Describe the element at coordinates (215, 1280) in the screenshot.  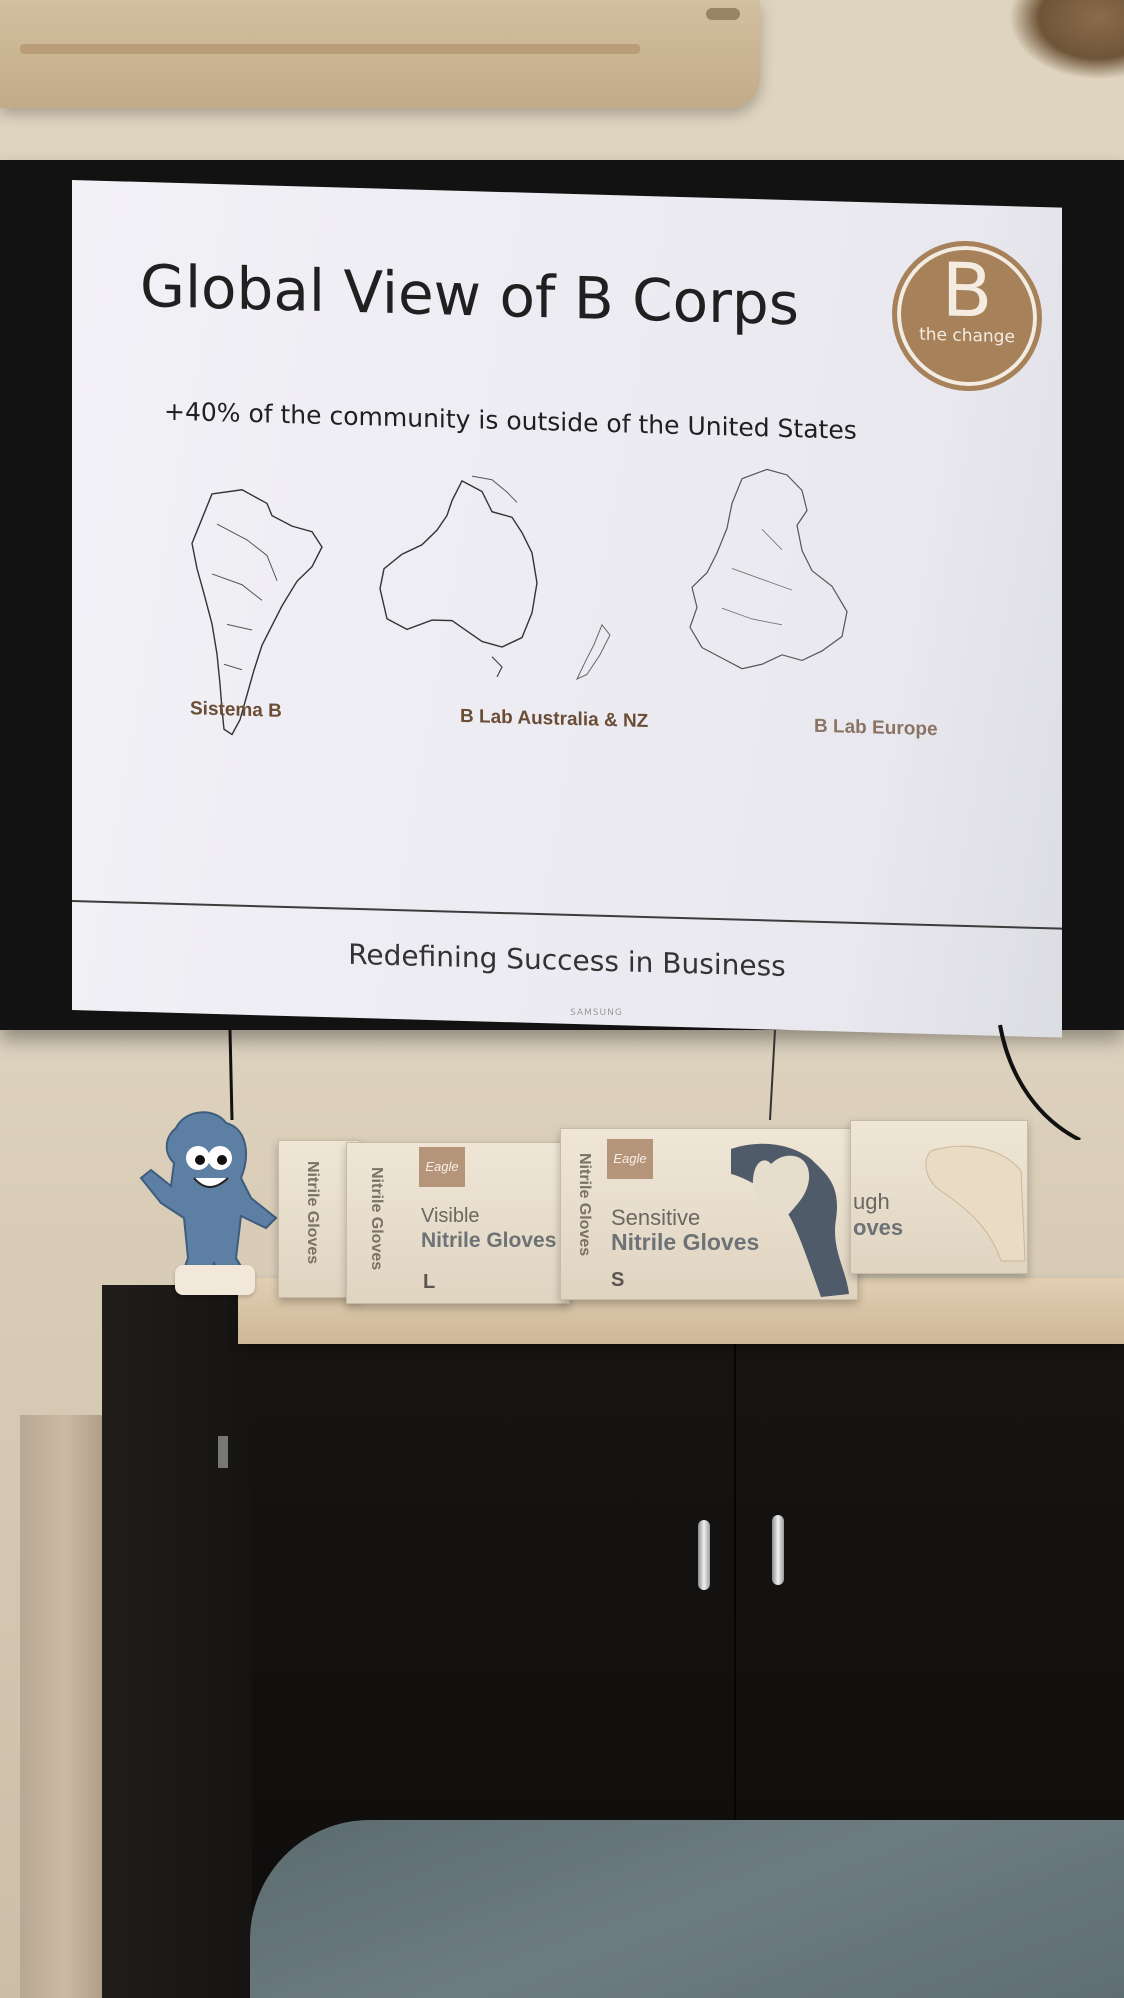
I see `soap-bar` at that location.